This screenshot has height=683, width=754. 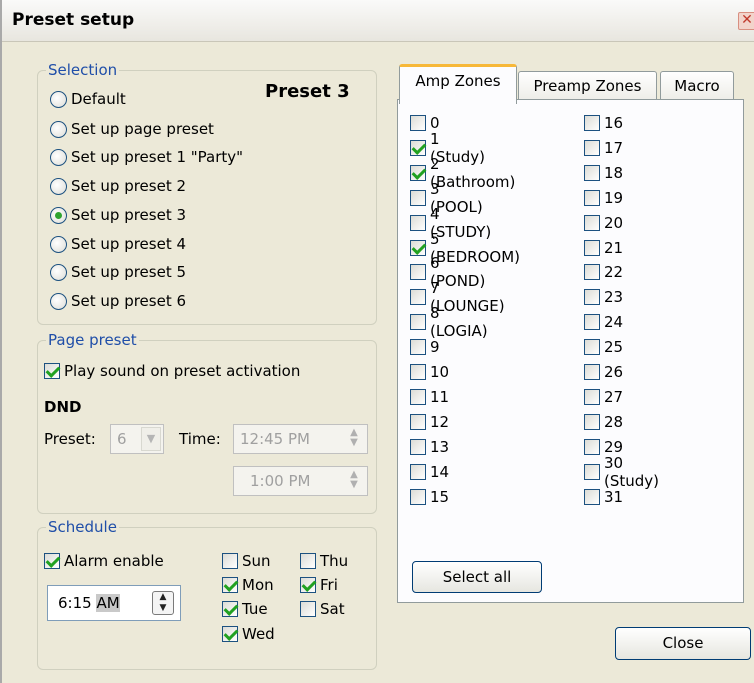 I want to click on zone-checkbox-row: 21, so click(x=603, y=248).